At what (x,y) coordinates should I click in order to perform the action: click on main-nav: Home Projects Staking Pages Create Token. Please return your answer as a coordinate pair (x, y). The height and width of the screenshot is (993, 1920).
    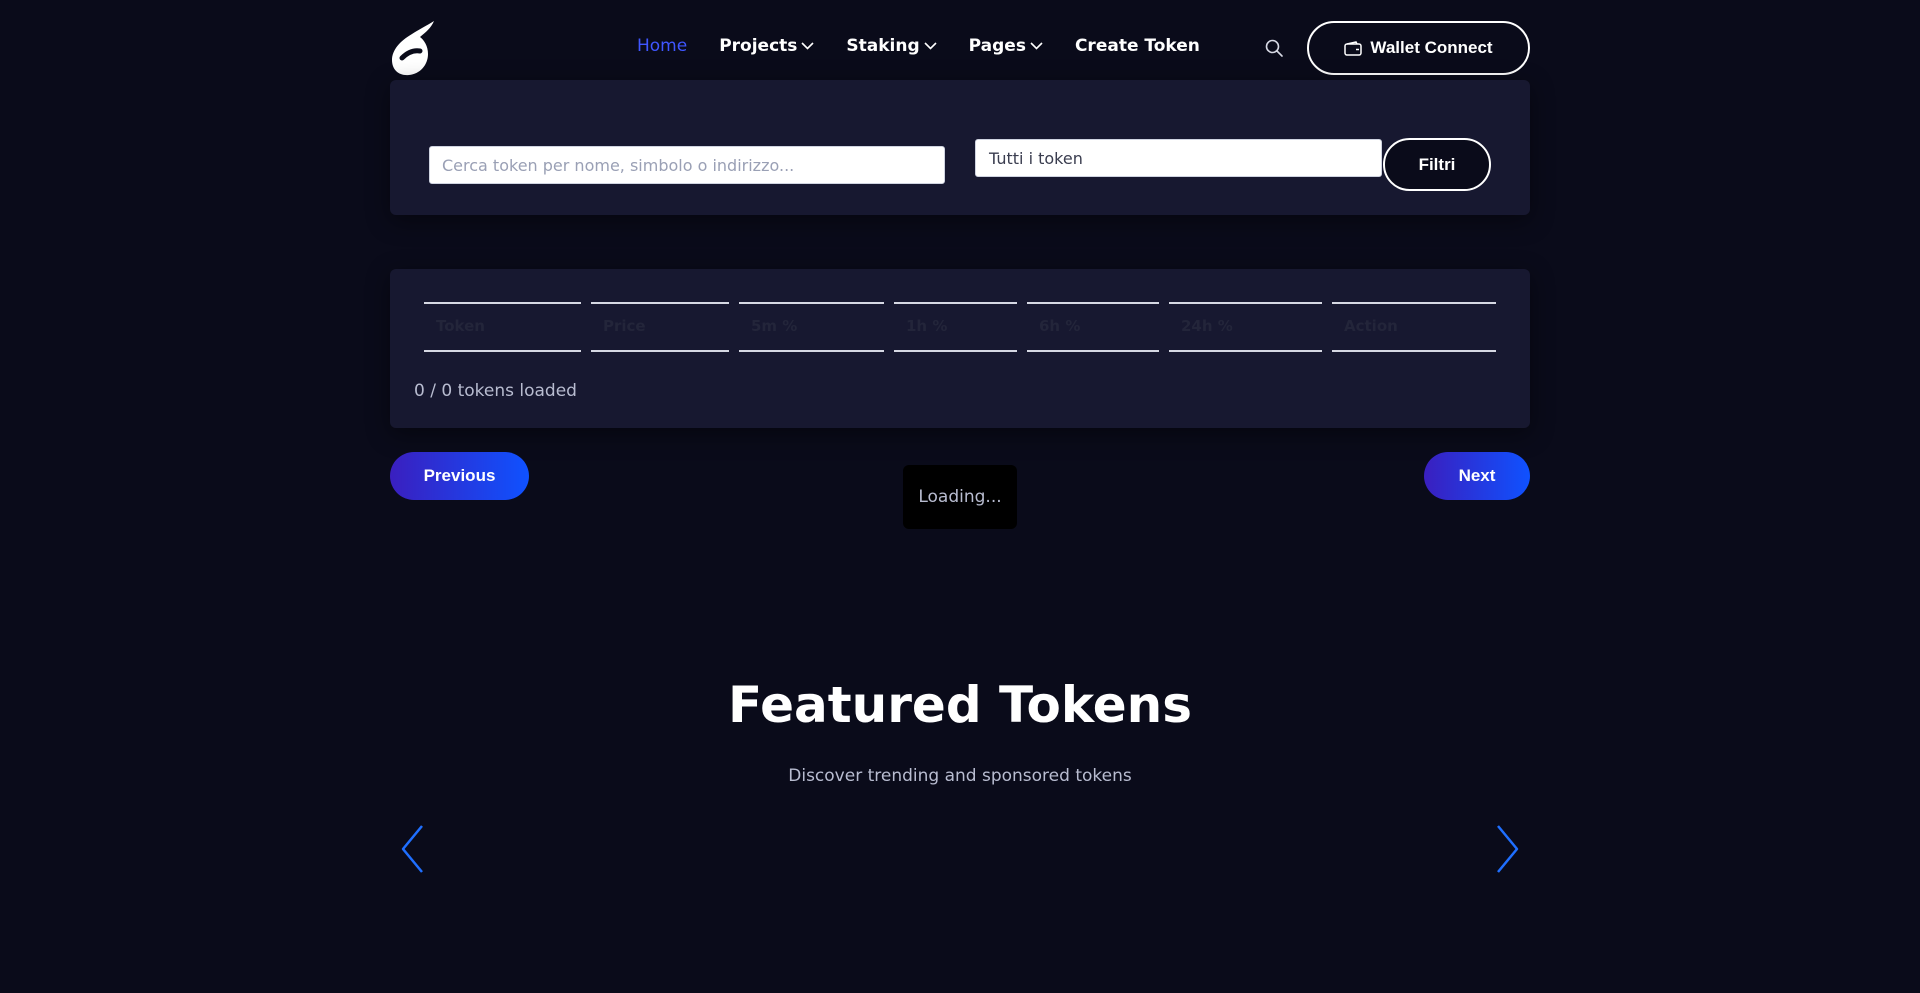
    Looking at the image, I should click on (918, 46).